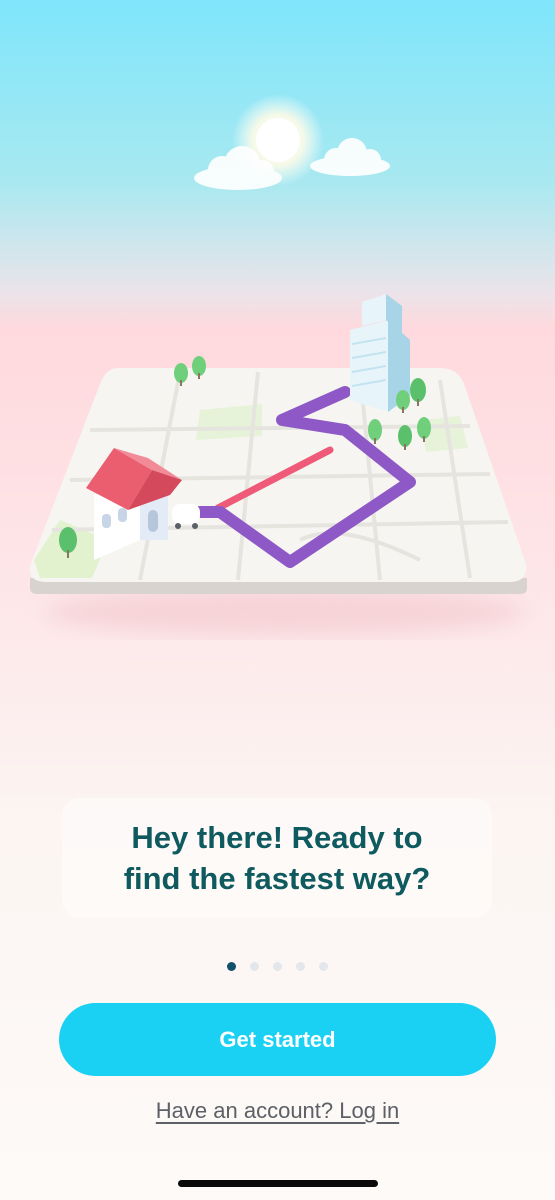  Describe the element at coordinates (277, 878) in the screenshot. I see `headline-line-2: find the fastest way?` at that location.